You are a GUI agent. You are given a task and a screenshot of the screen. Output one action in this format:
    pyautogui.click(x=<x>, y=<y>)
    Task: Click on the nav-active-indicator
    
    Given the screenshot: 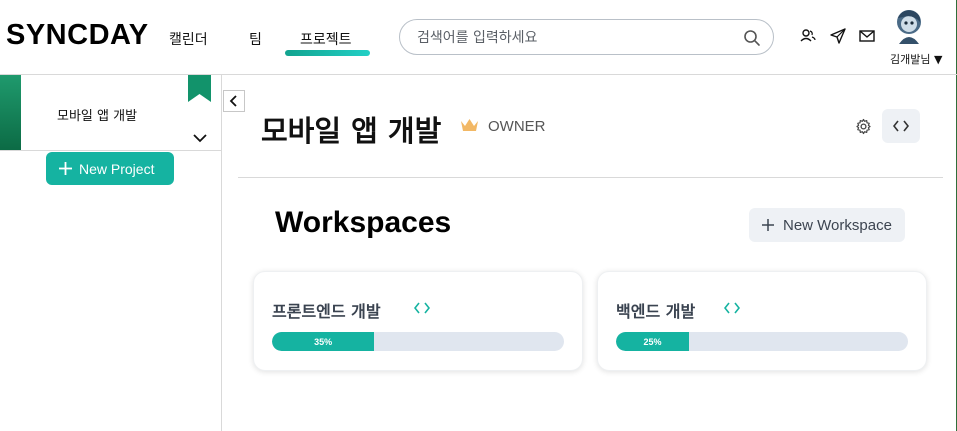 What is the action you would take?
    pyautogui.click(x=327, y=53)
    